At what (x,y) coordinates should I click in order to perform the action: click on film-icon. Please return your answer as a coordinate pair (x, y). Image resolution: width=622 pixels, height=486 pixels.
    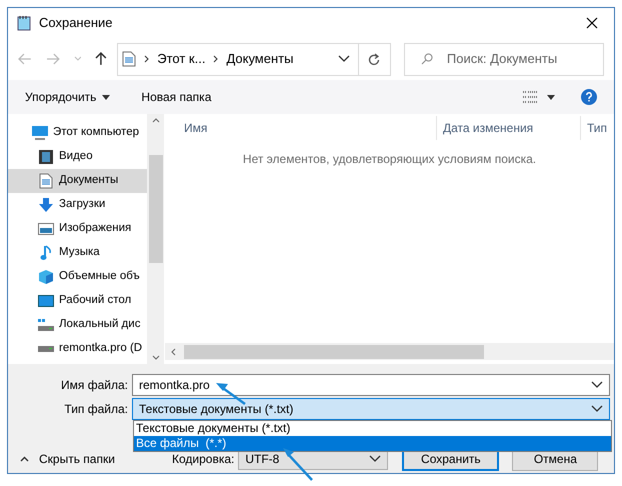
    Looking at the image, I should click on (46, 157).